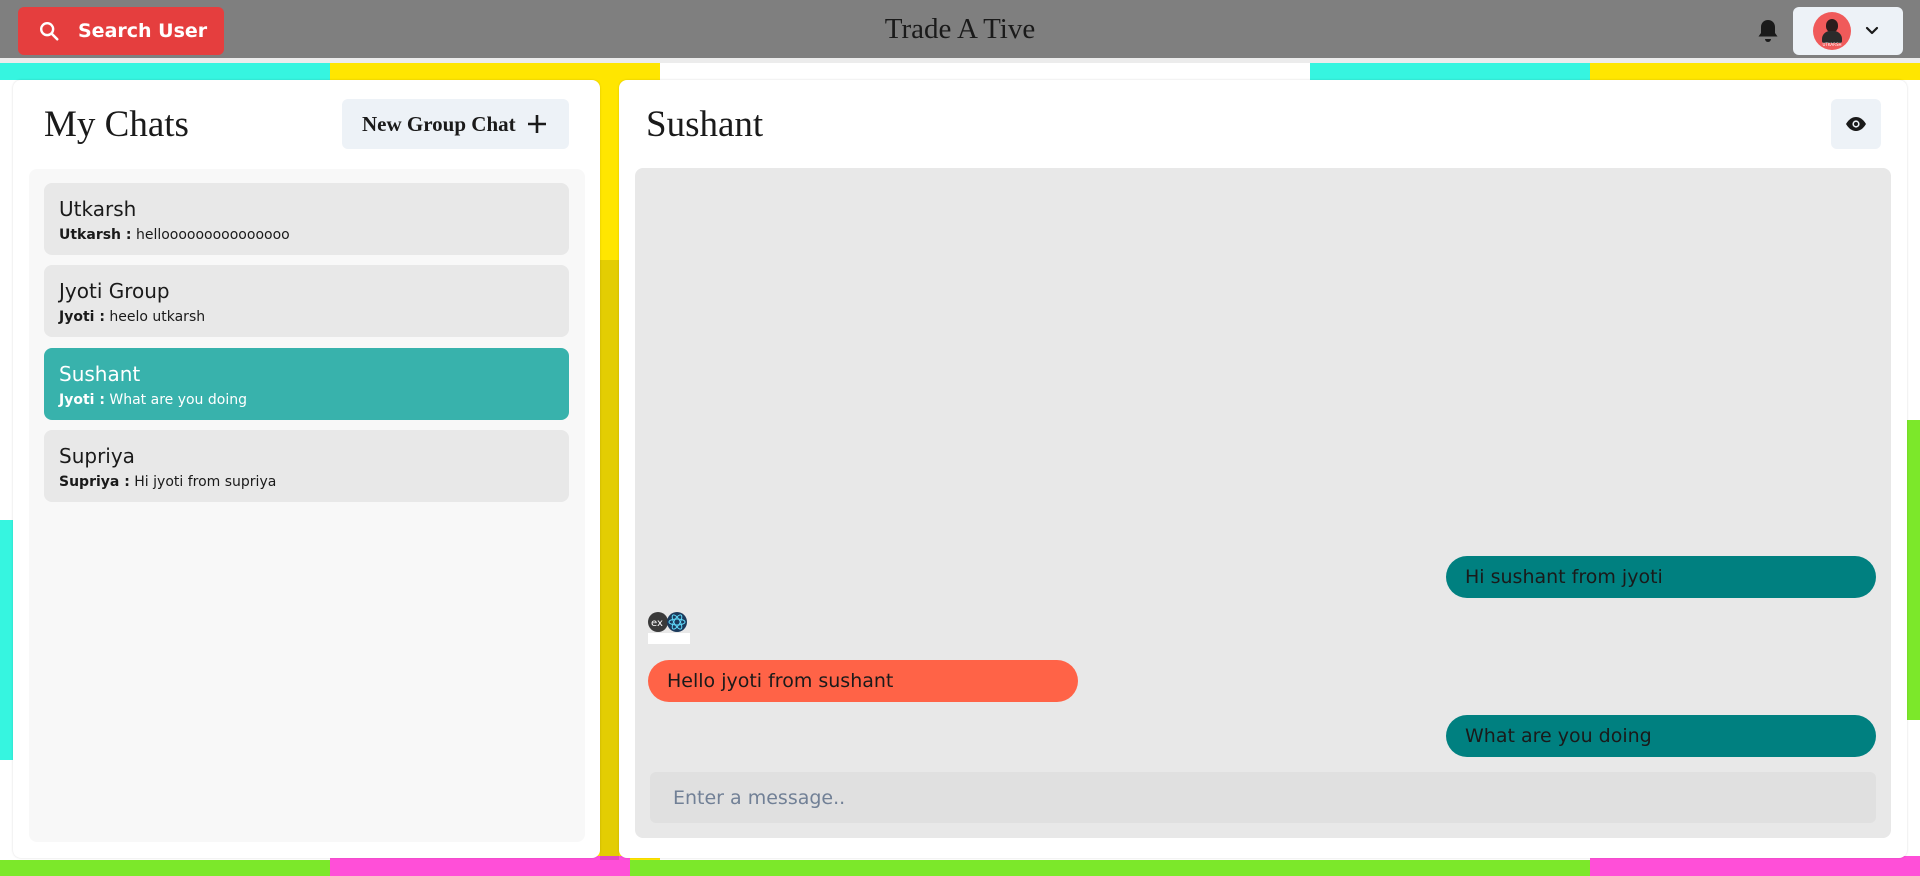 This screenshot has width=1920, height=876. Describe the element at coordinates (960, 29) in the screenshot. I see `app-title: Trade A Tive` at that location.